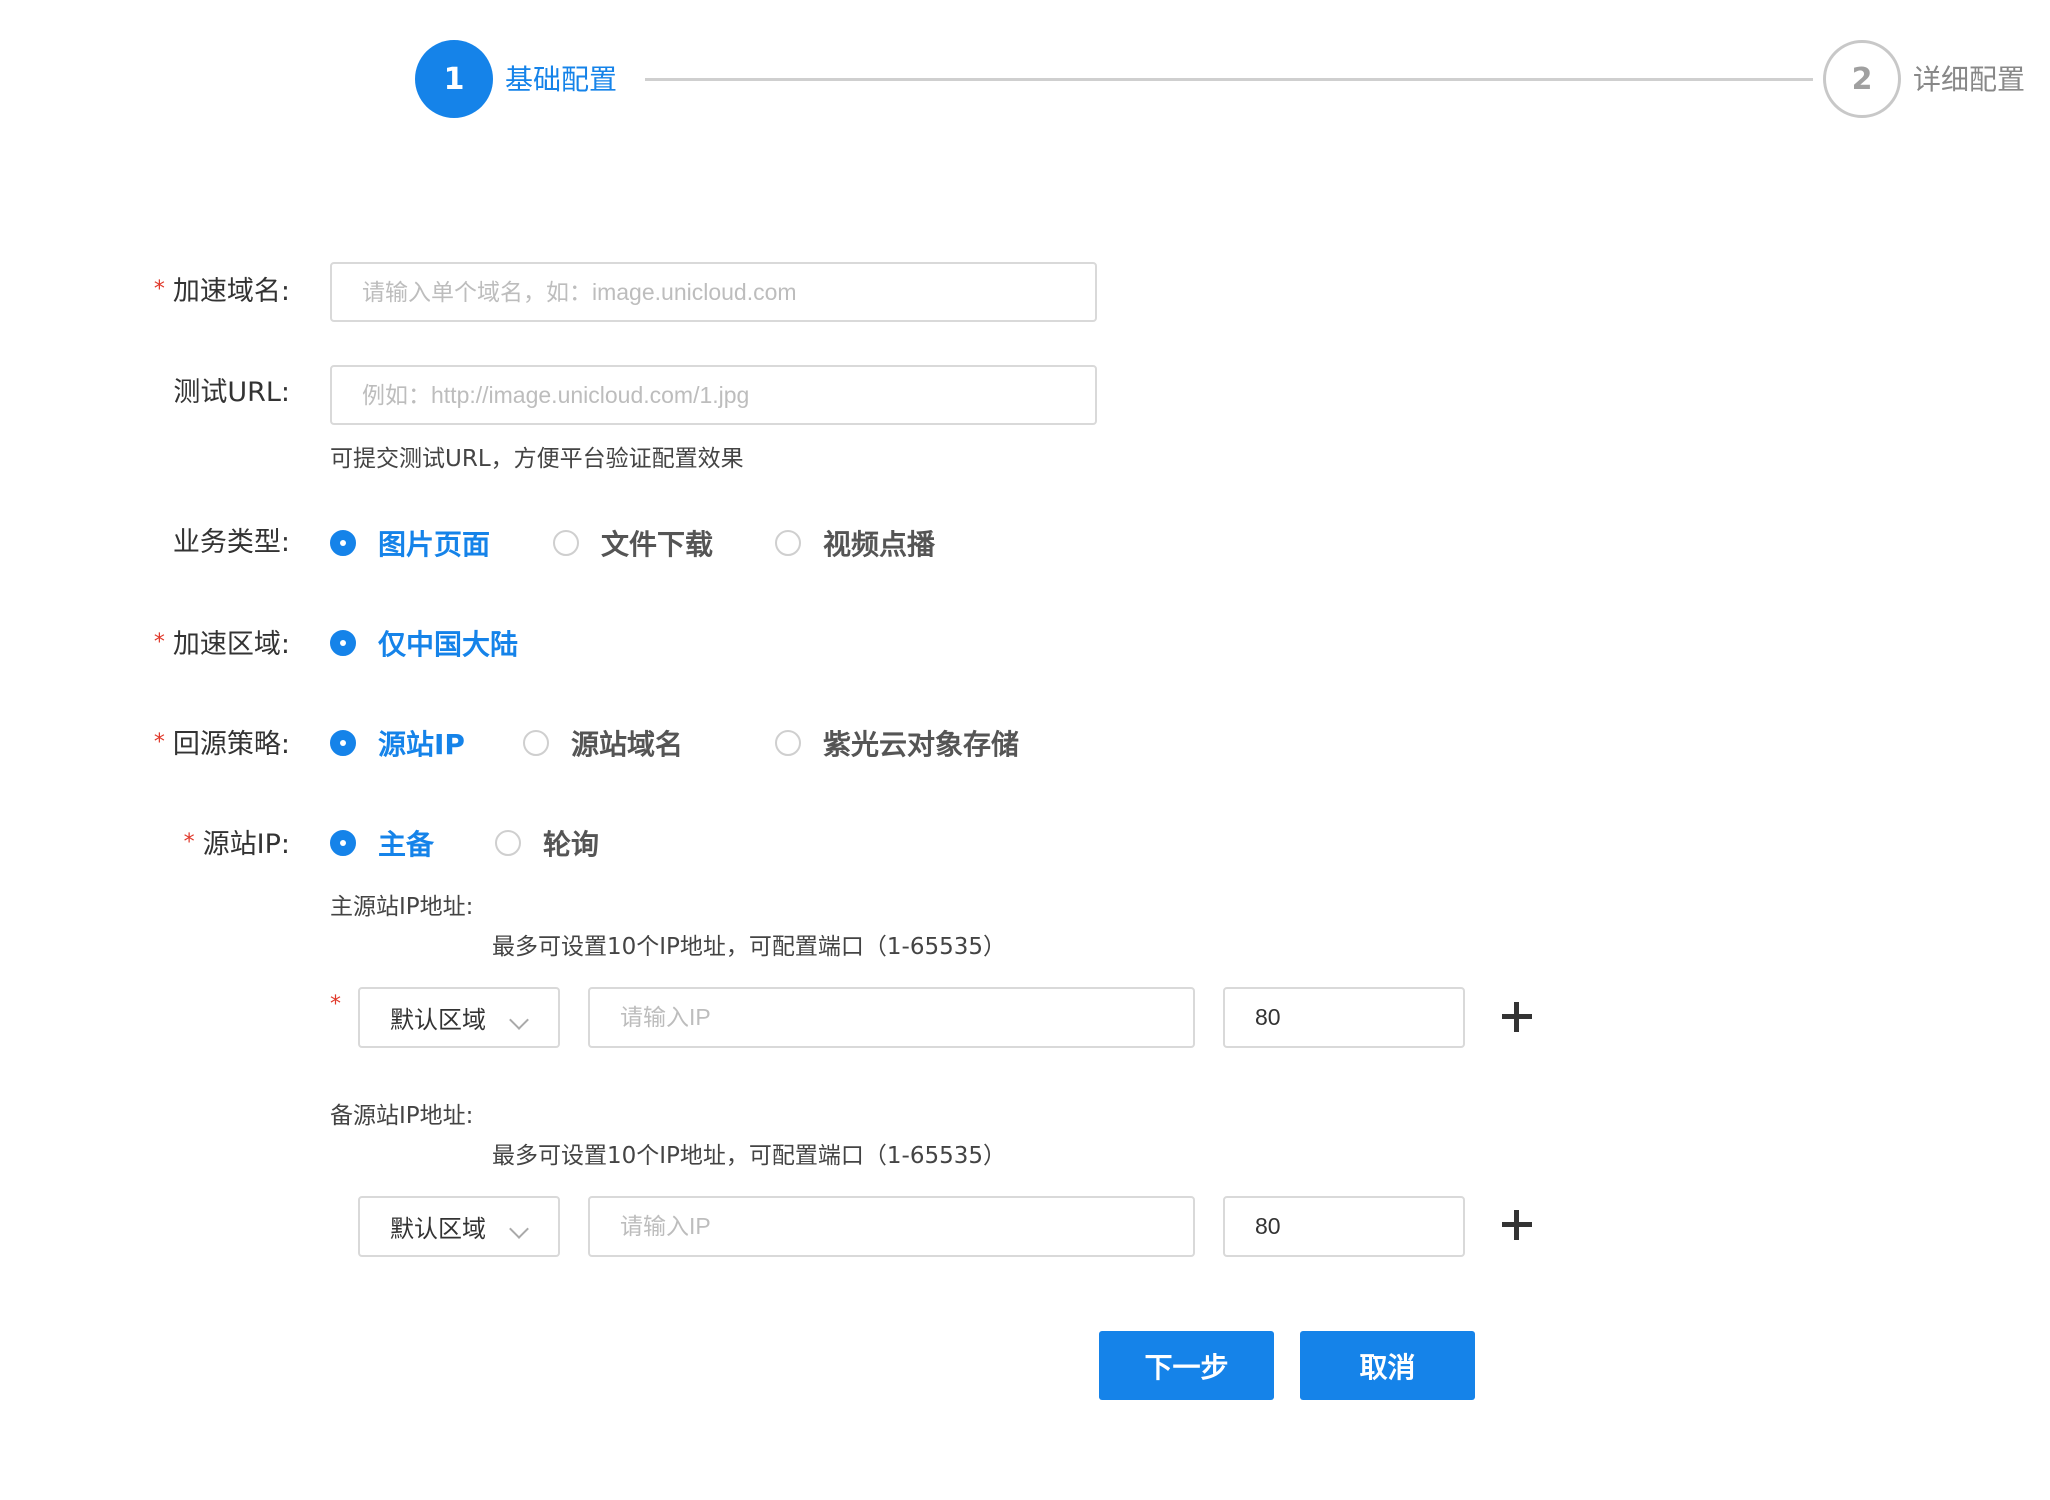  I want to click on radio-origin-domain: 源站域名, so click(603, 743).